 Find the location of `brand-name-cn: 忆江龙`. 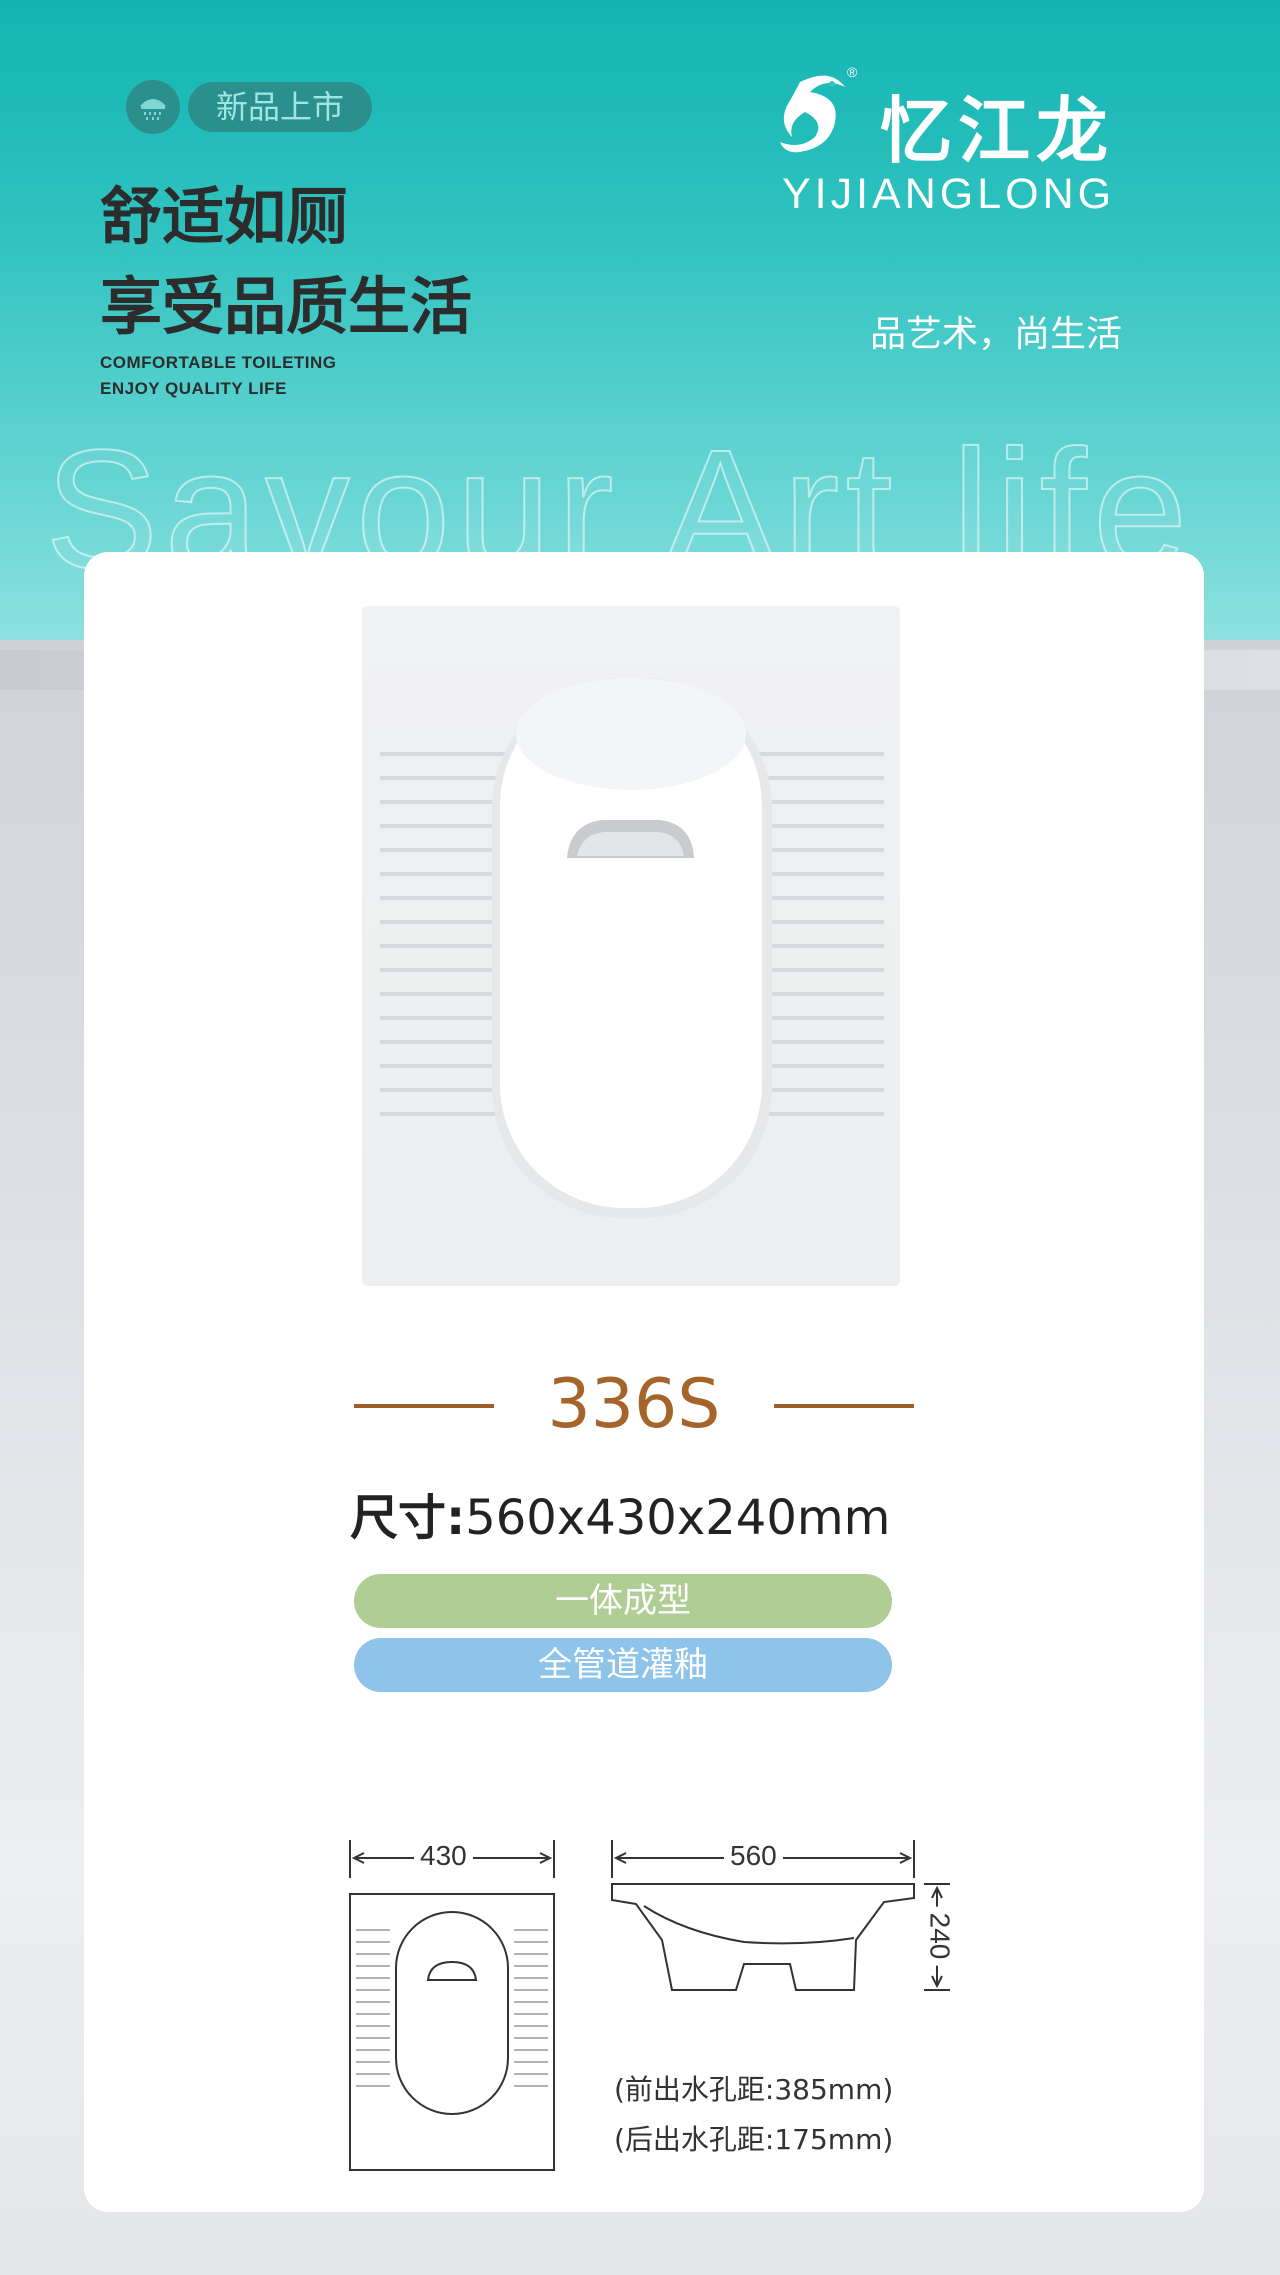

brand-name-cn: 忆江龙 is located at coordinates (997, 131).